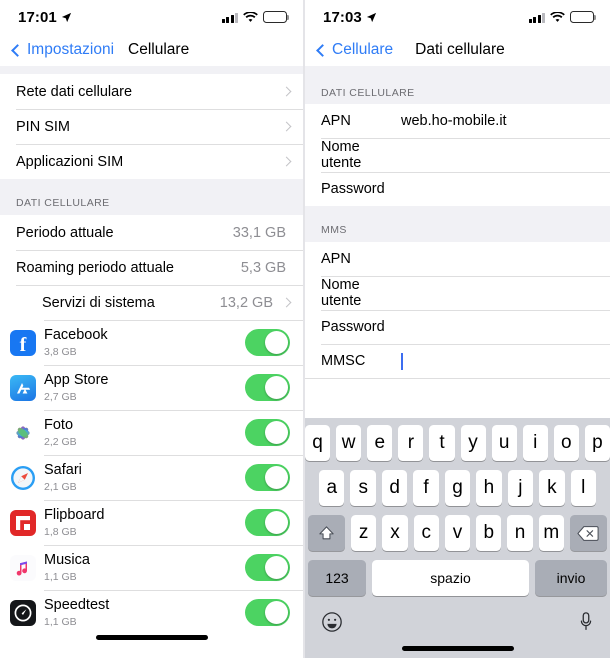 The height and width of the screenshot is (658, 610). What do you see at coordinates (23, 342) in the screenshot?
I see `facebook-icon: f` at bounding box center [23, 342].